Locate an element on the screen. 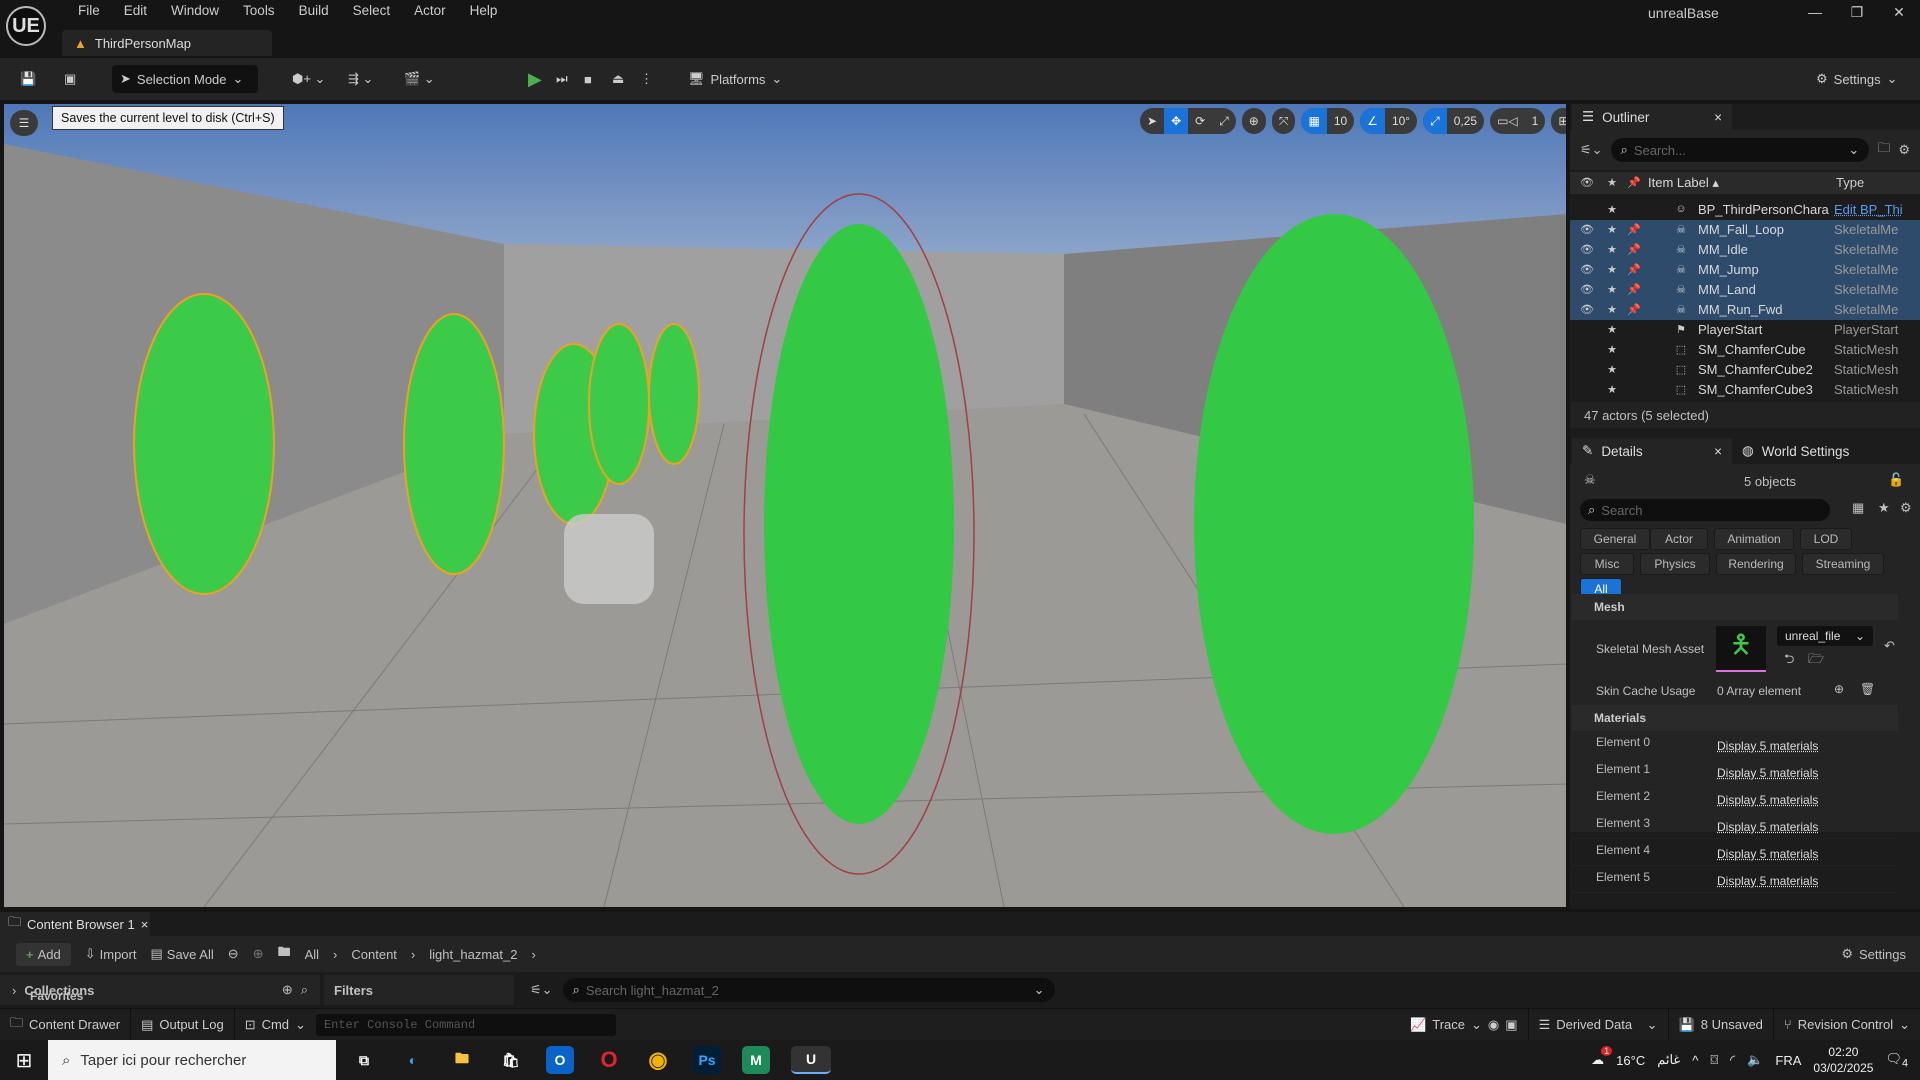  restore-button: ❐ is located at coordinates (1857, 12).